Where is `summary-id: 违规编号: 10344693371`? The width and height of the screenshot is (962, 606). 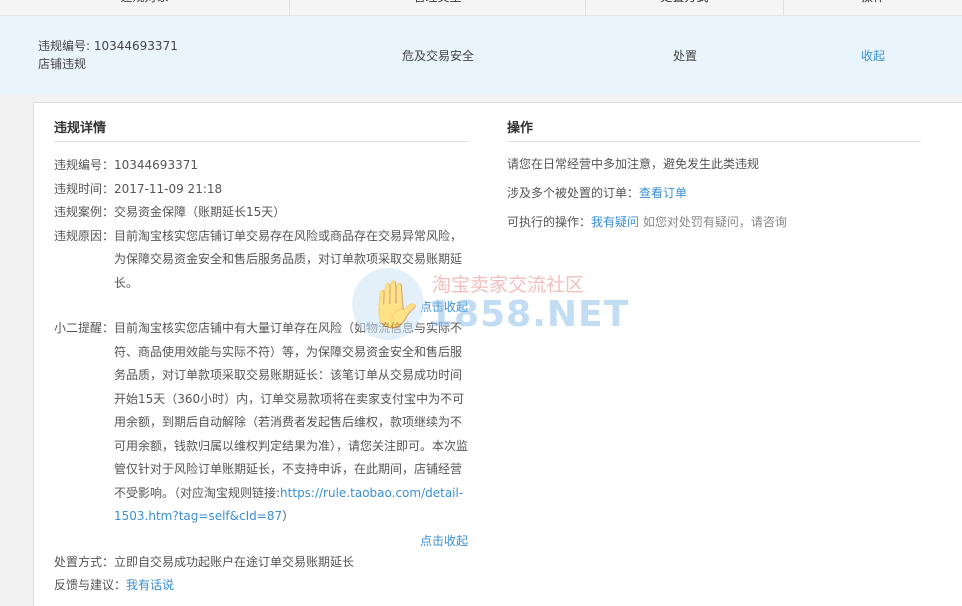
summary-id: 违规编号: 10344693371 is located at coordinates (108, 46).